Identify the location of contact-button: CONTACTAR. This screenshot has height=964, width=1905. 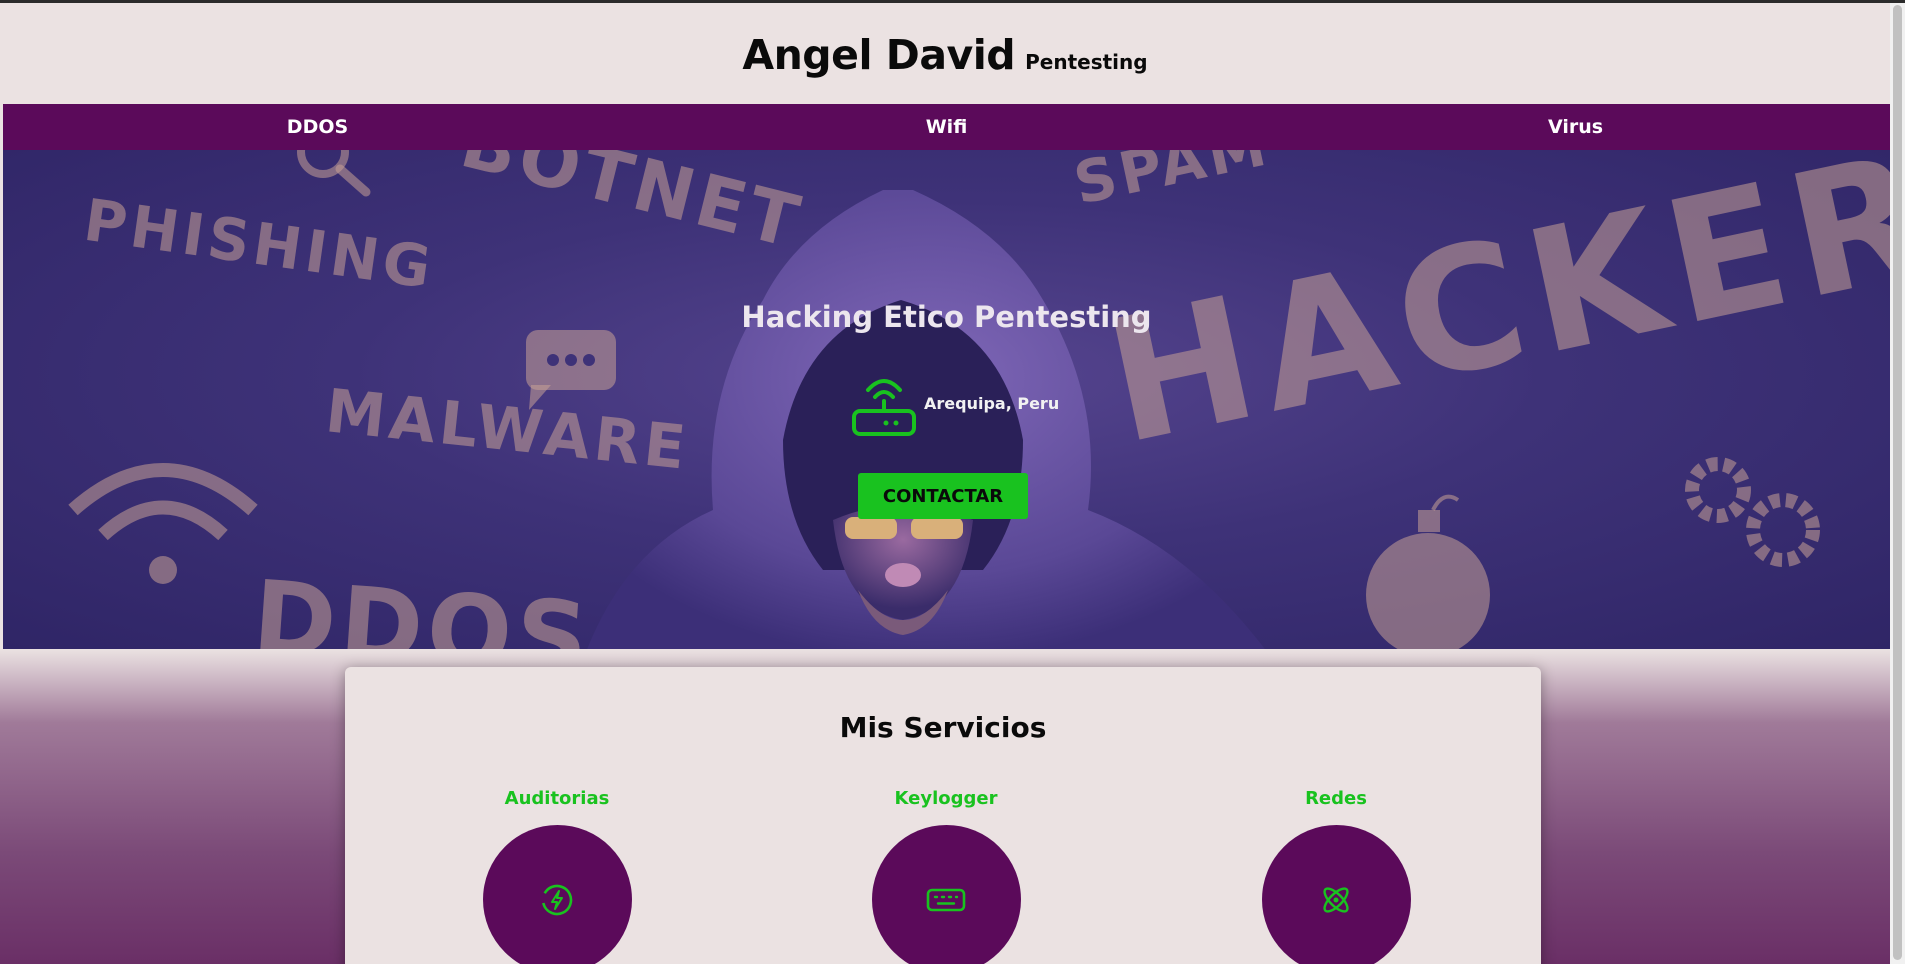
(943, 496).